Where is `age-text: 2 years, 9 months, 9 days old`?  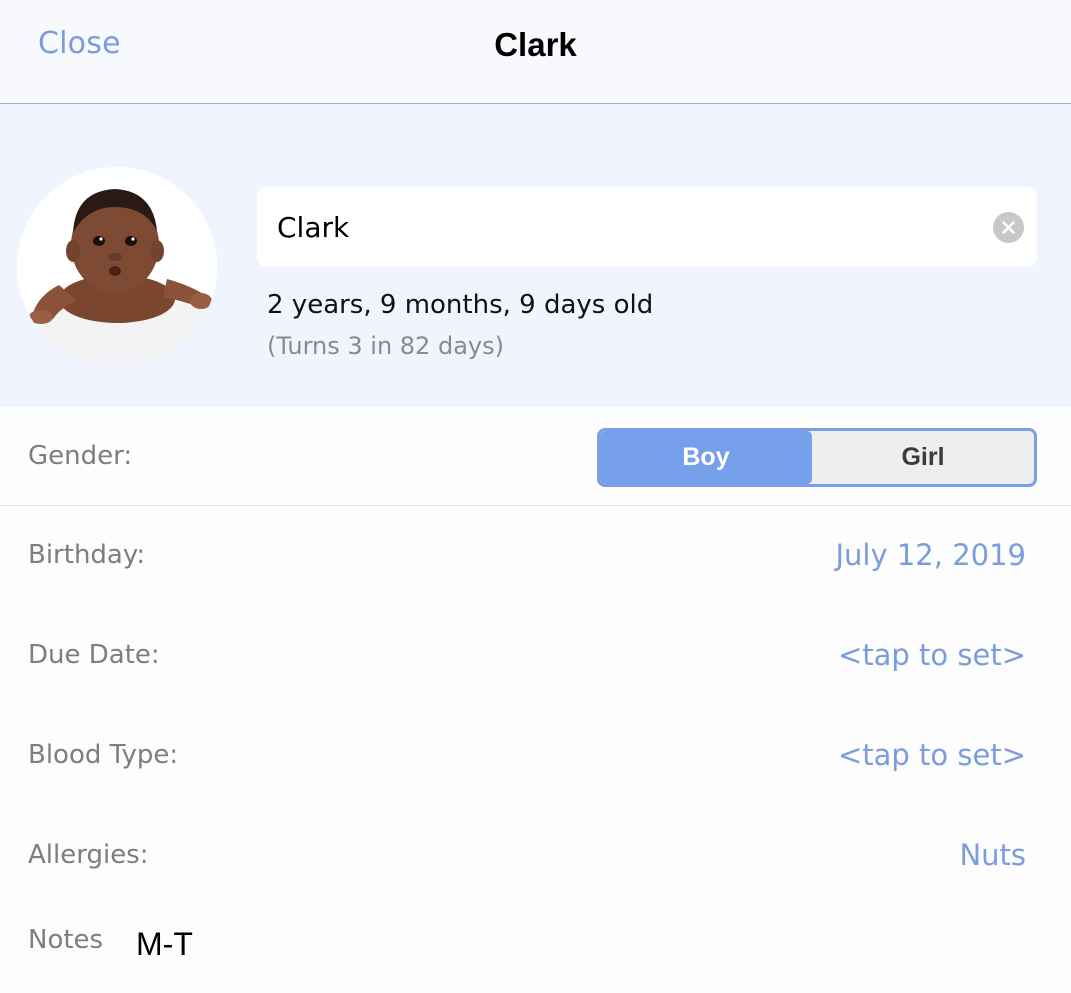
age-text: 2 years, 9 months, 9 days old is located at coordinates (460, 305).